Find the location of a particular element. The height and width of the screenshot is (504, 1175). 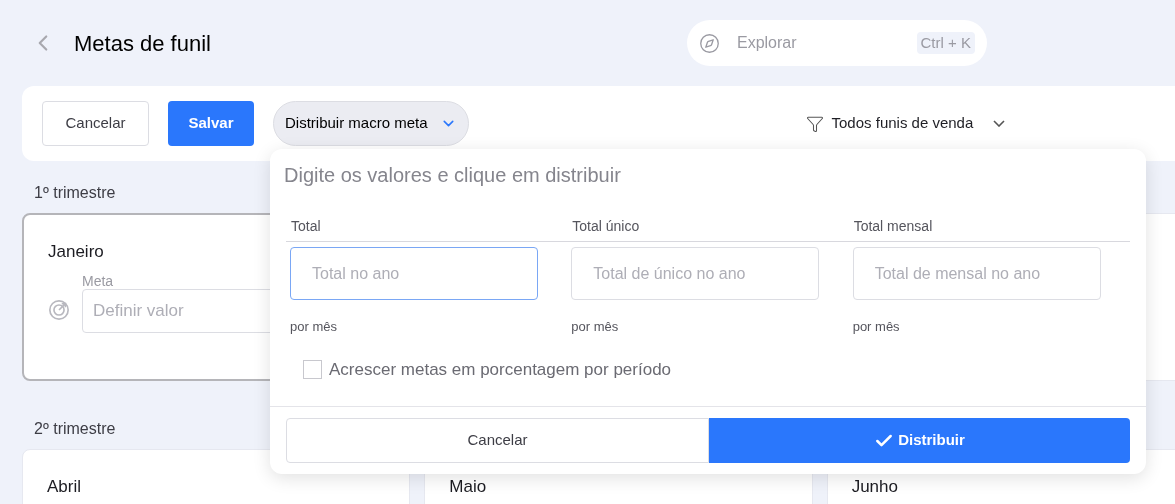

compass-icon is located at coordinates (709, 43).